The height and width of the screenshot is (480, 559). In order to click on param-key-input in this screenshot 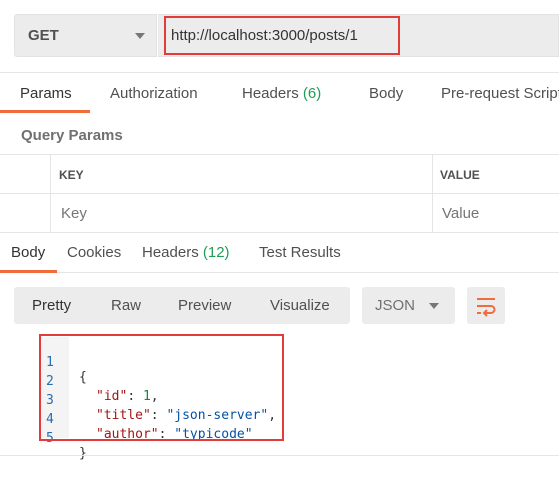, I will do `click(106, 213)`.